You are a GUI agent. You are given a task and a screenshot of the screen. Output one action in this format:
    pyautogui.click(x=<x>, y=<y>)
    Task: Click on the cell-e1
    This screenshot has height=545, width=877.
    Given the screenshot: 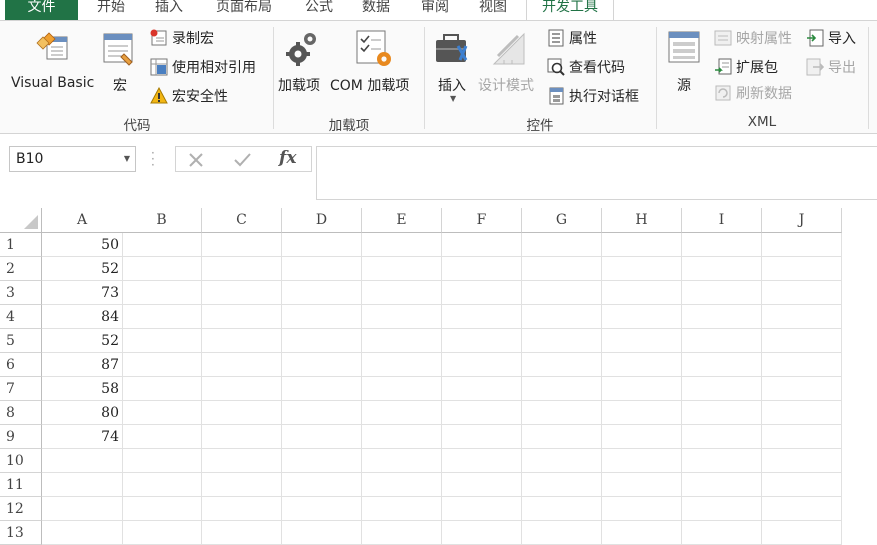 What is the action you would take?
    pyautogui.click(x=402, y=245)
    